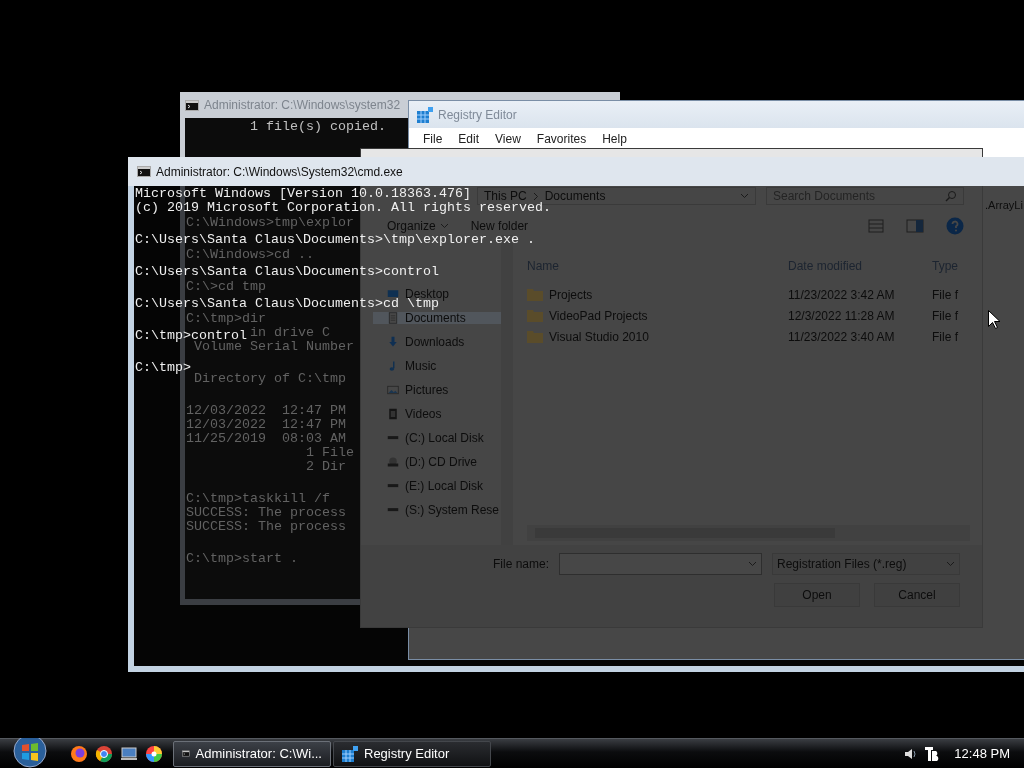 The width and height of the screenshot is (1024, 768). I want to click on nav-item: Pictures, so click(437, 390).